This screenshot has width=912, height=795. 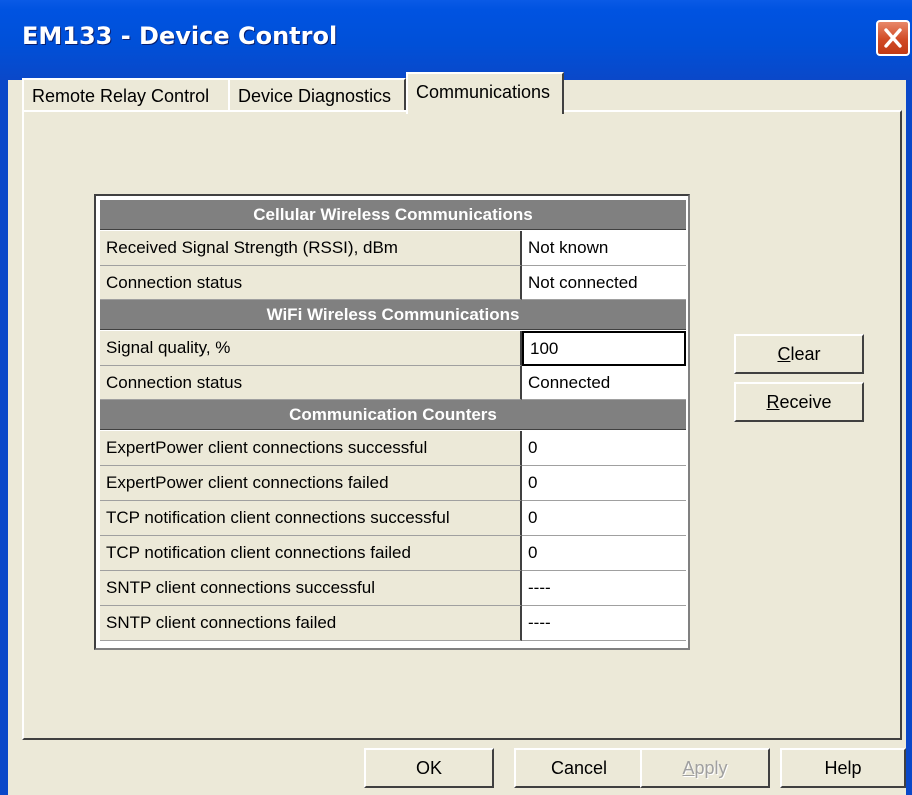 I want to click on help-button: Help, so click(x=843, y=768).